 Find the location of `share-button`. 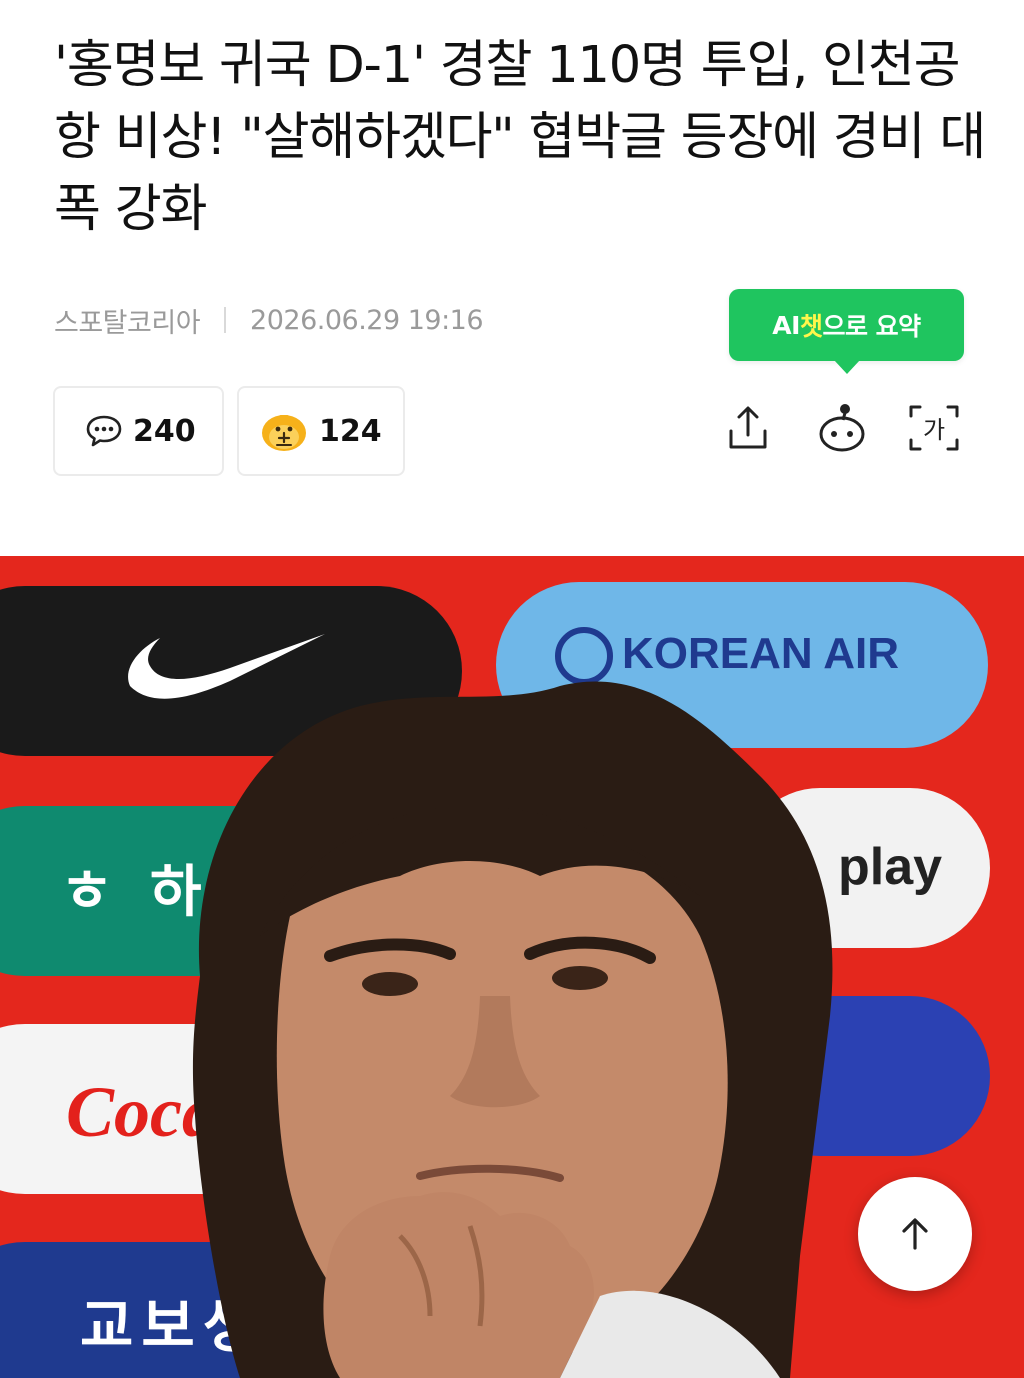

share-button is located at coordinates (748, 428).